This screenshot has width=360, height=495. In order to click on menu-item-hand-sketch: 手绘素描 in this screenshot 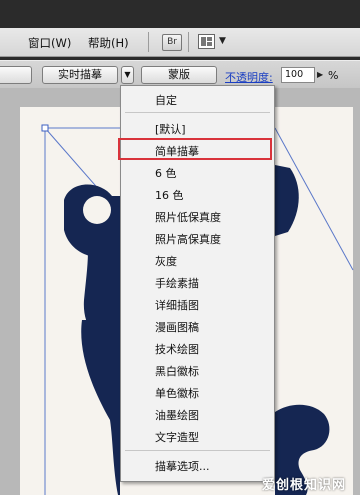, I will do `click(177, 283)`.